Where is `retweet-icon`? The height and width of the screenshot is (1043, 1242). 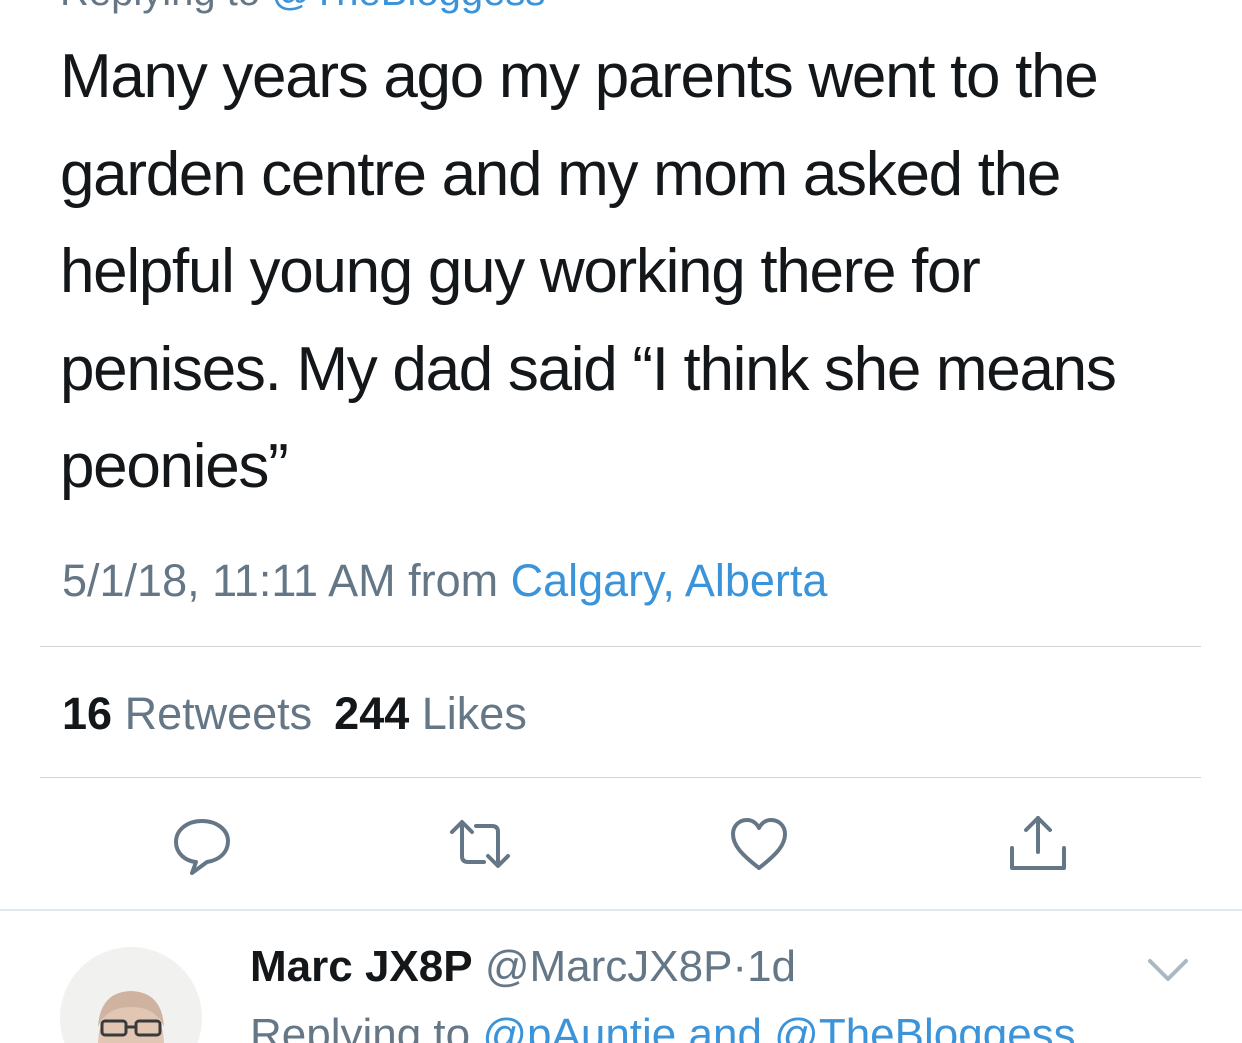 retweet-icon is located at coordinates (480, 844).